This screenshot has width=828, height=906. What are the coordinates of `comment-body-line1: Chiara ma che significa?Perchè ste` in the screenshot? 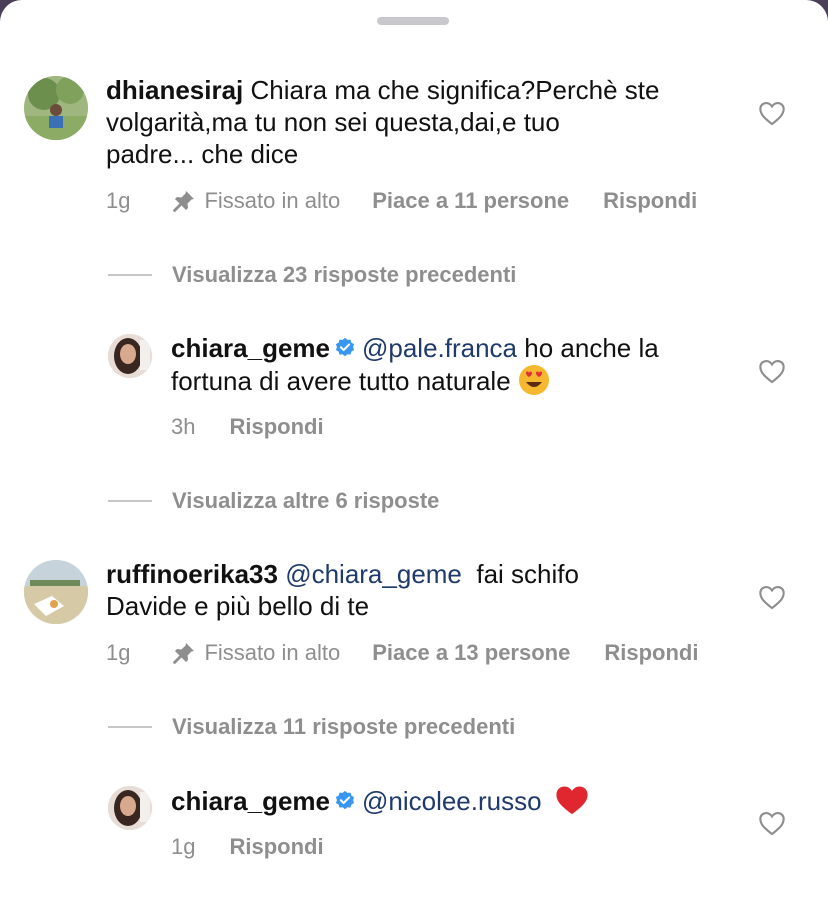 It's located at (455, 90).